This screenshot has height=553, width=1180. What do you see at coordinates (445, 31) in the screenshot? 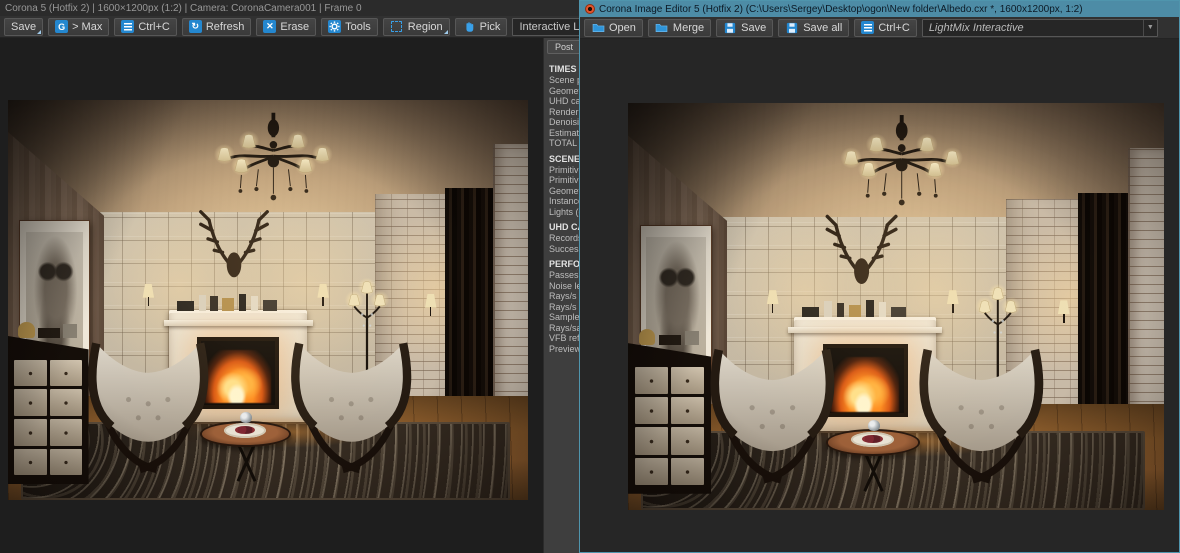
I see `region-dropdown-corner` at bounding box center [445, 31].